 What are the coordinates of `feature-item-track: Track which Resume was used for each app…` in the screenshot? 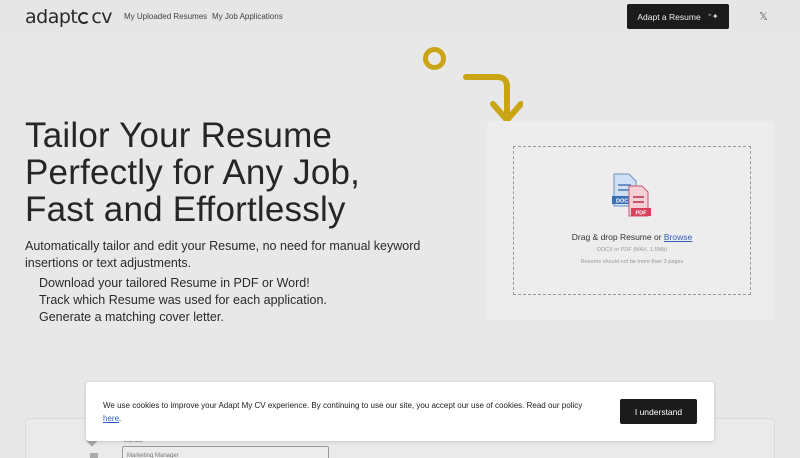 It's located at (183, 300).